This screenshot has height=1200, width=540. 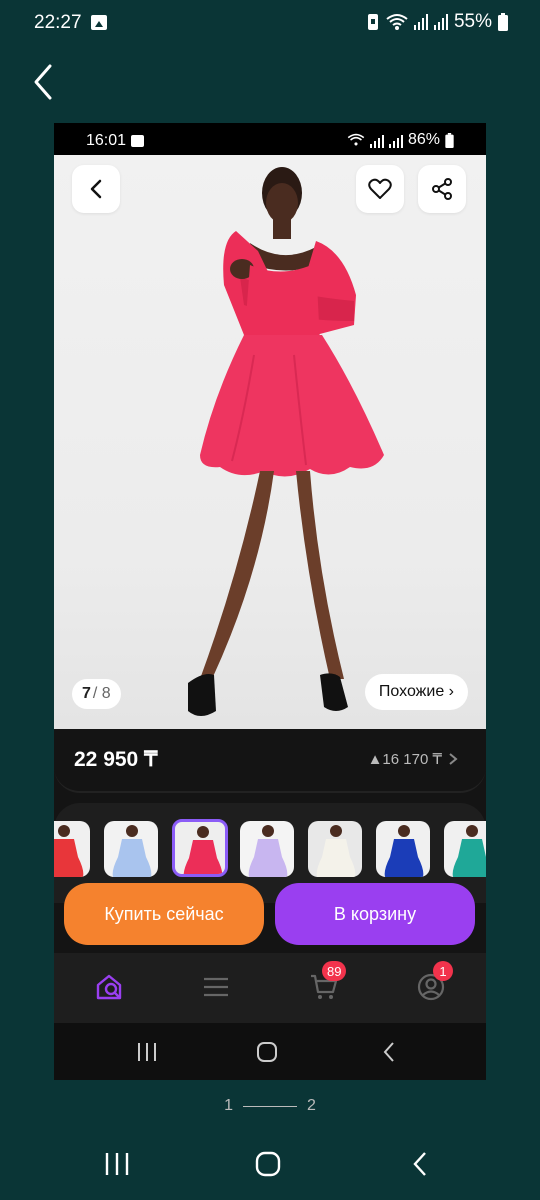 I want to click on photo-current-index: 7, so click(x=86, y=693).